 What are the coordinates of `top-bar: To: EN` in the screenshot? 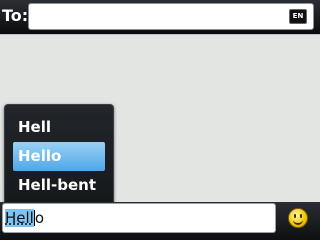 It's located at (160, 17).